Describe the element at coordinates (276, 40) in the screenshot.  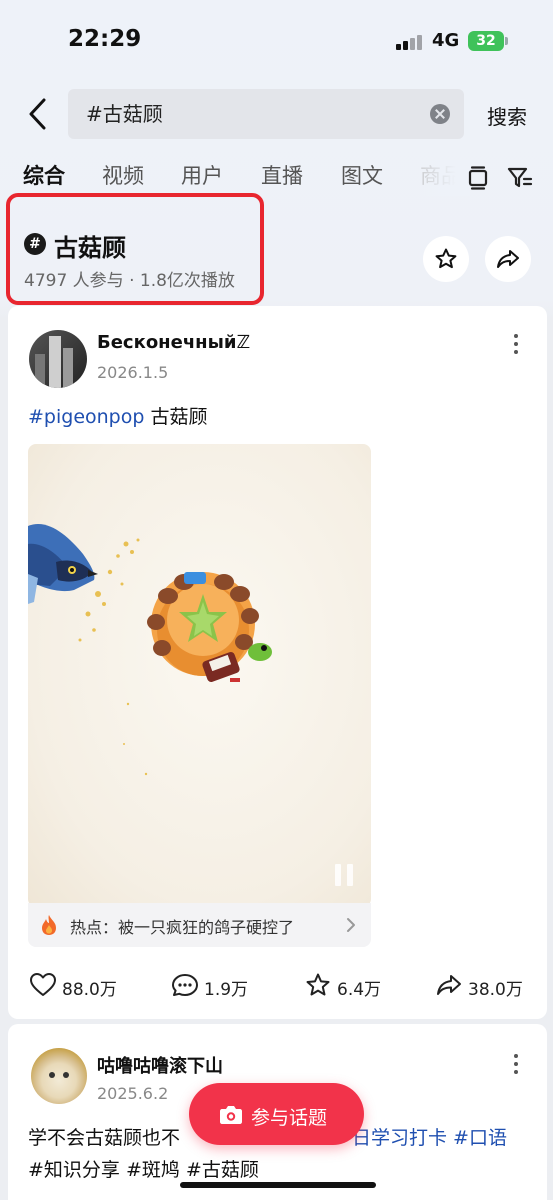
I see `status-bar: 22:29 4G 32` at that location.